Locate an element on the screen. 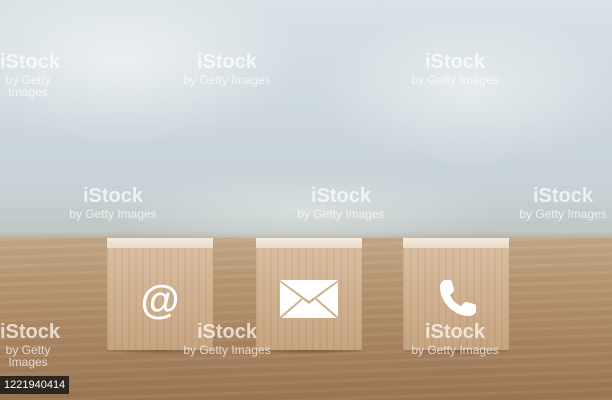  image-id-badge: 1221940414 is located at coordinates (35, 385).